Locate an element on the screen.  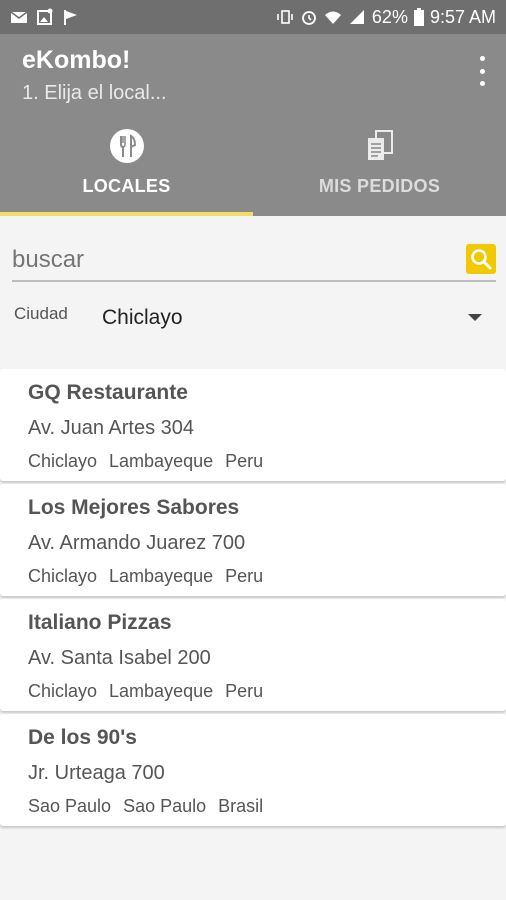
notification-icons is located at coordinates (45, 17).